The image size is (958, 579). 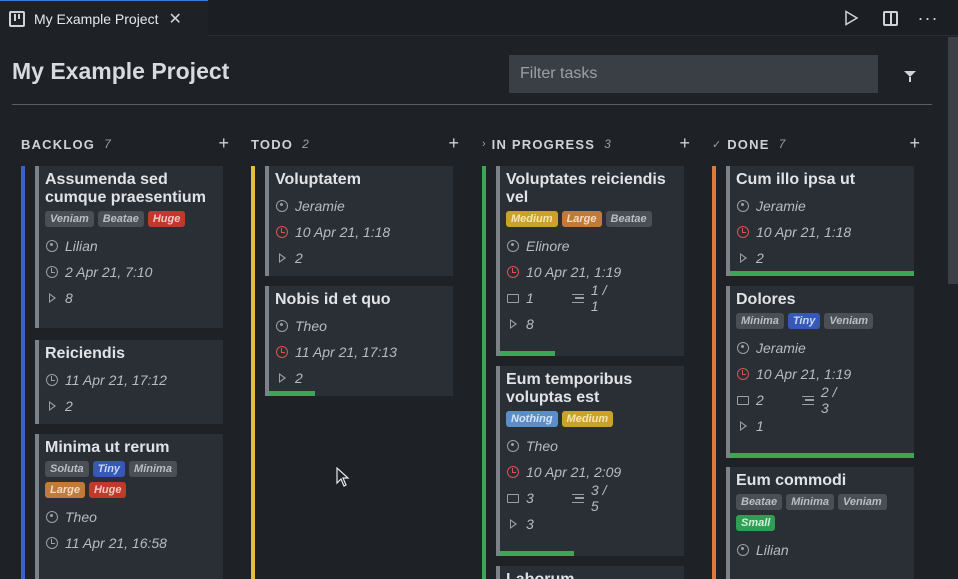 What do you see at coordinates (356, 144) in the screenshot?
I see `column-header: TODO 2 +` at bounding box center [356, 144].